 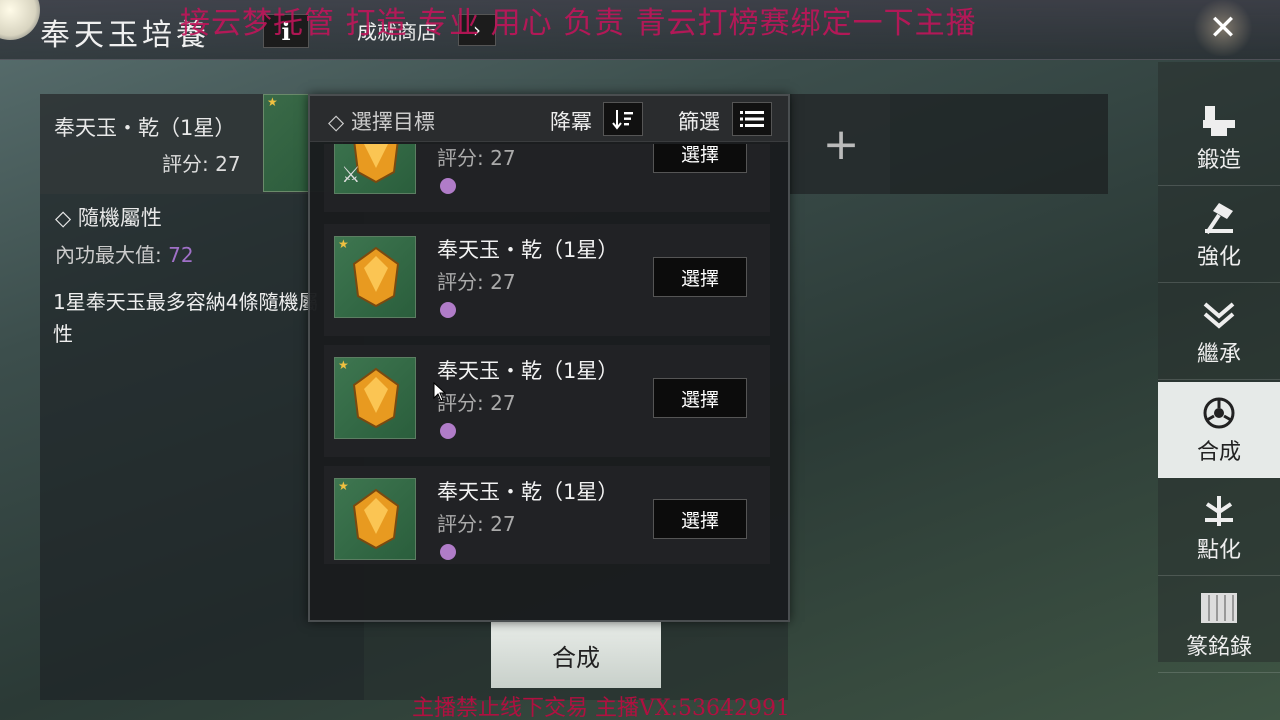 I want to click on star-icon: ★, so click(x=272, y=102).